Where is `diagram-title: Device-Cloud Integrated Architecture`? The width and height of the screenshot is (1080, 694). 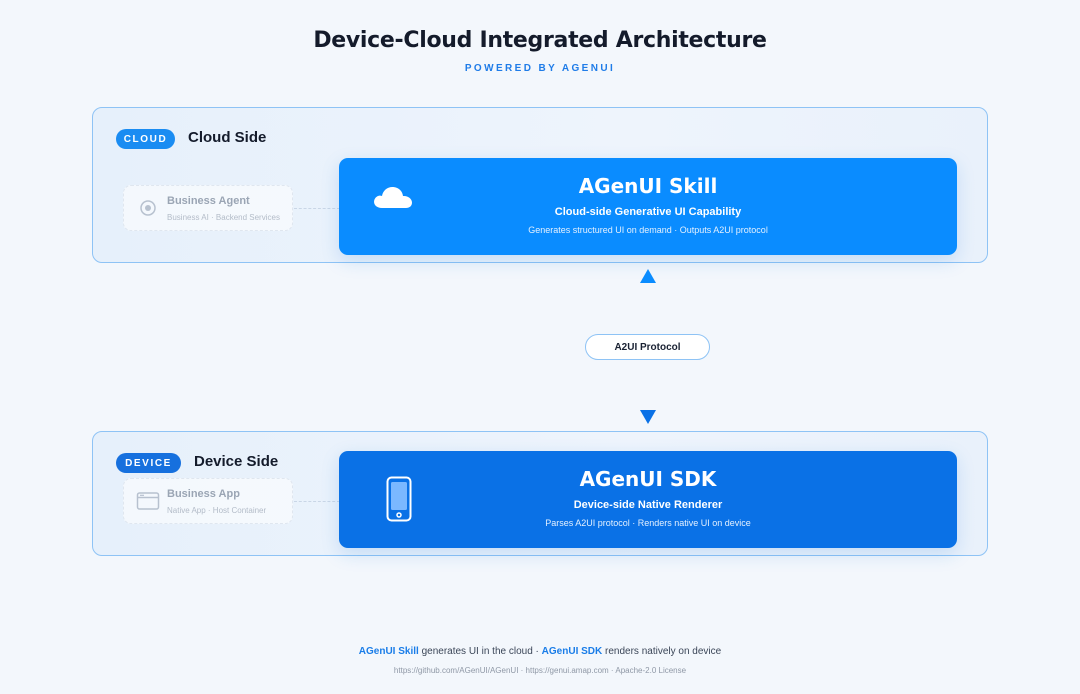 diagram-title: Device-Cloud Integrated Architecture is located at coordinates (540, 40).